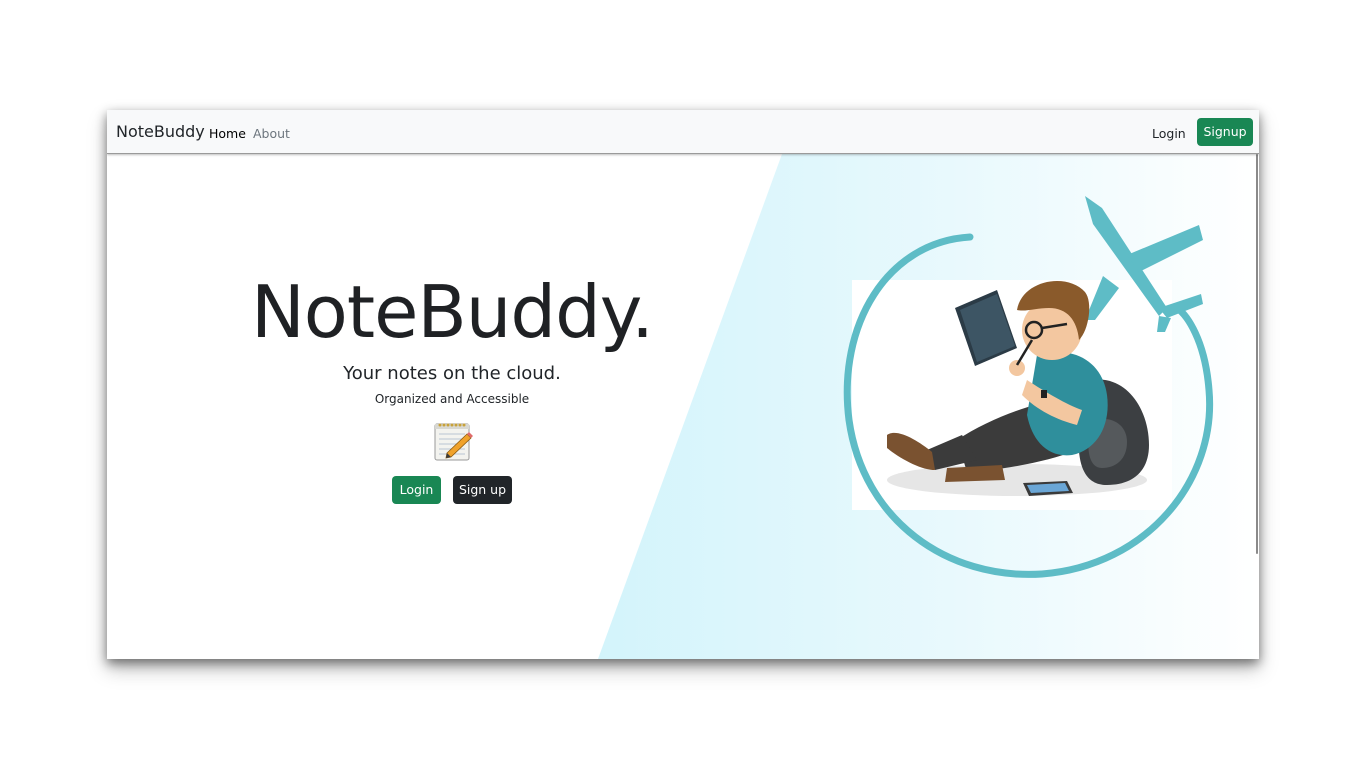 The width and height of the screenshot is (1366, 768). What do you see at coordinates (271, 133) in the screenshot?
I see `nav-link-about: About` at bounding box center [271, 133].